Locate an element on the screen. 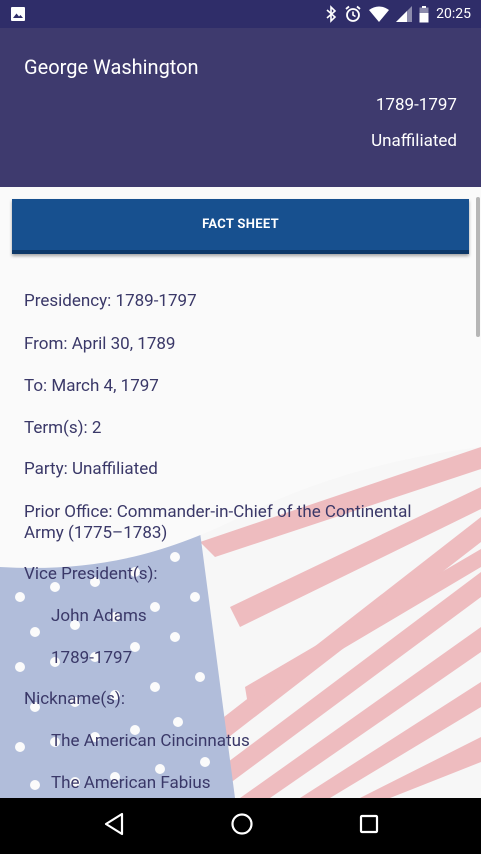  back-icon is located at coordinates (114, 826).